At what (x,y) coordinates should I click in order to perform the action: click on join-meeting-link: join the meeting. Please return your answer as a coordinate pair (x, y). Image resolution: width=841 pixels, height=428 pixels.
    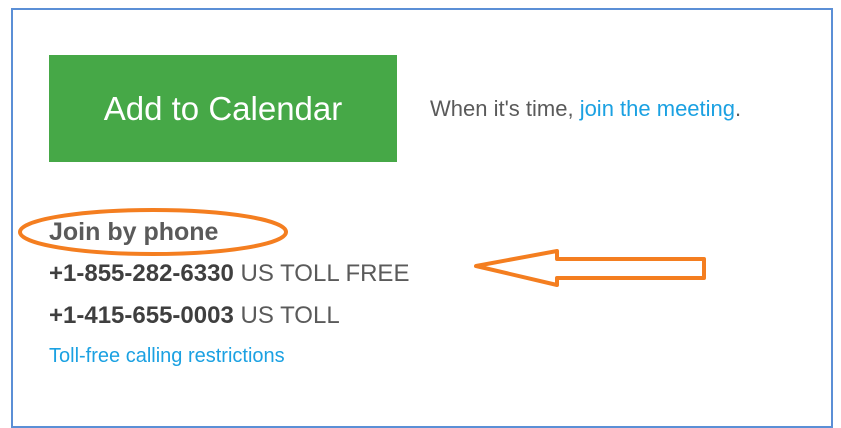
    Looking at the image, I should click on (657, 108).